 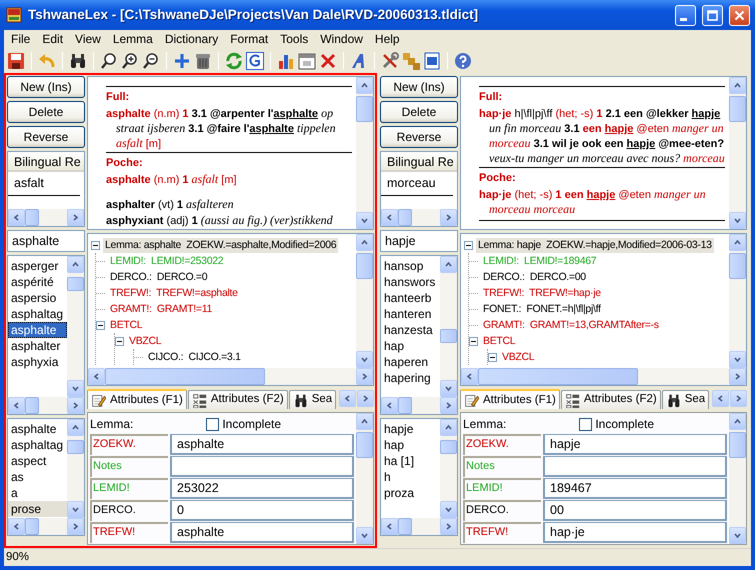 I want to click on attribute-field: 253022, so click(x=262, y=488).